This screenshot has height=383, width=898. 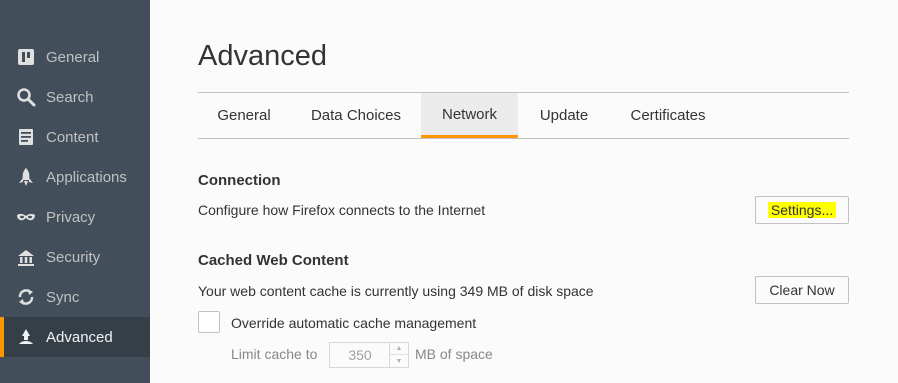 I want to click on sync-icon, so click(x=26, y=297).